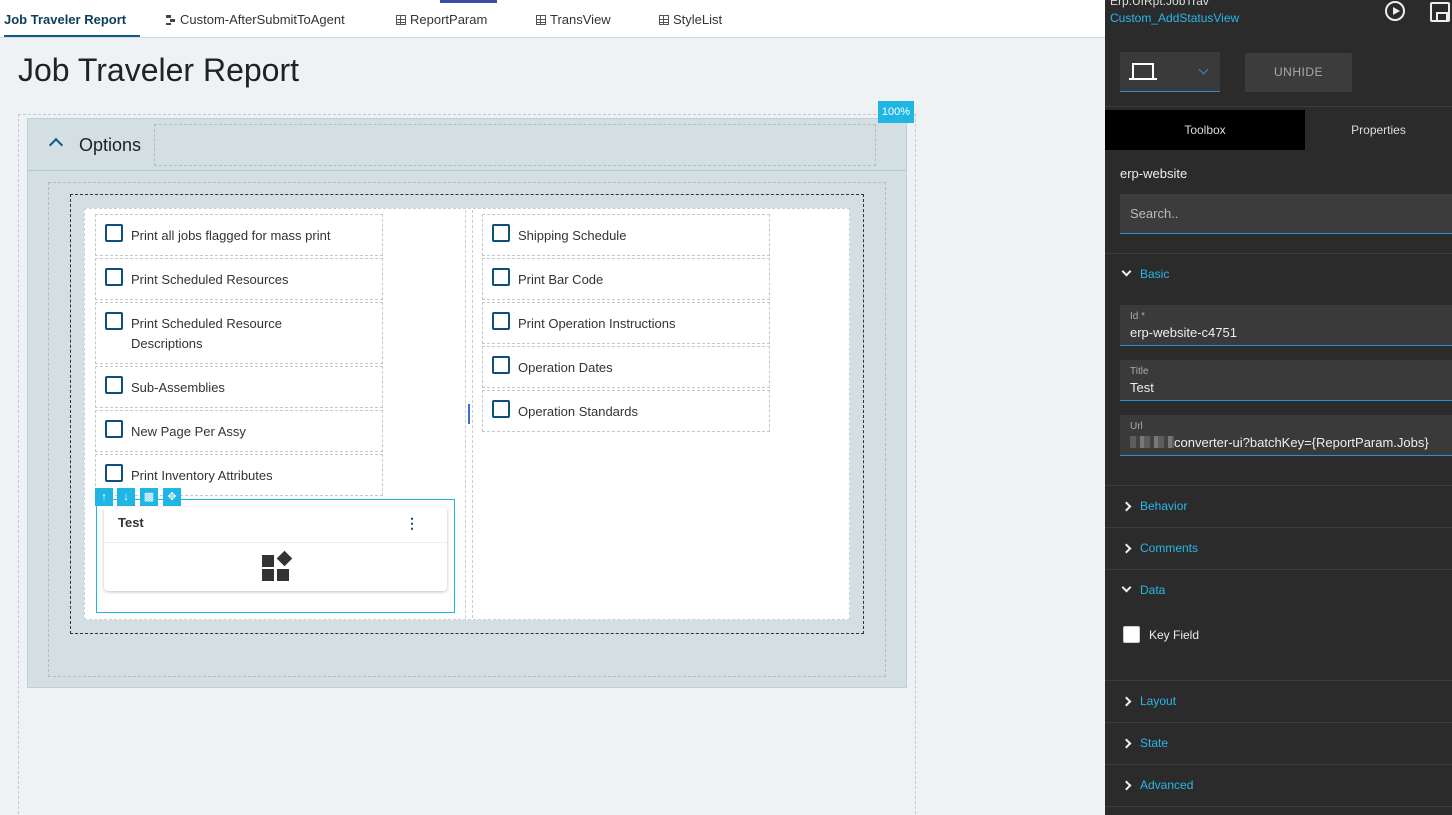 This screenshot has width=1452, height=815. What do you see at coordinates (275, 542) in the screenshot?
I see `card-divider` at bounding box center [275, 542].